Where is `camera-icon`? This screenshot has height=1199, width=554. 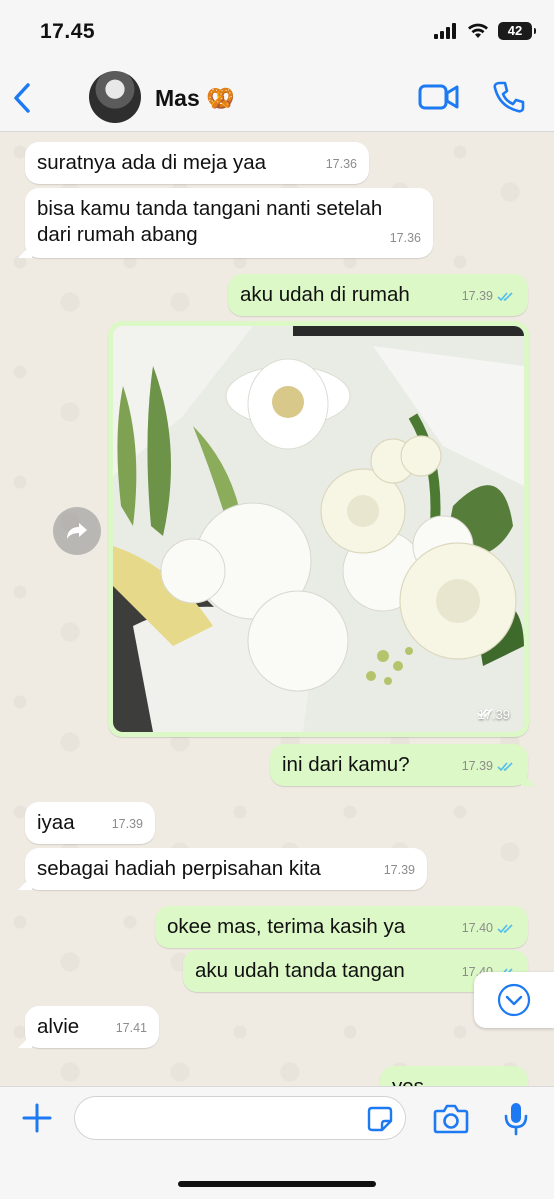
camera-icon is located at coordinates (451, 1119).